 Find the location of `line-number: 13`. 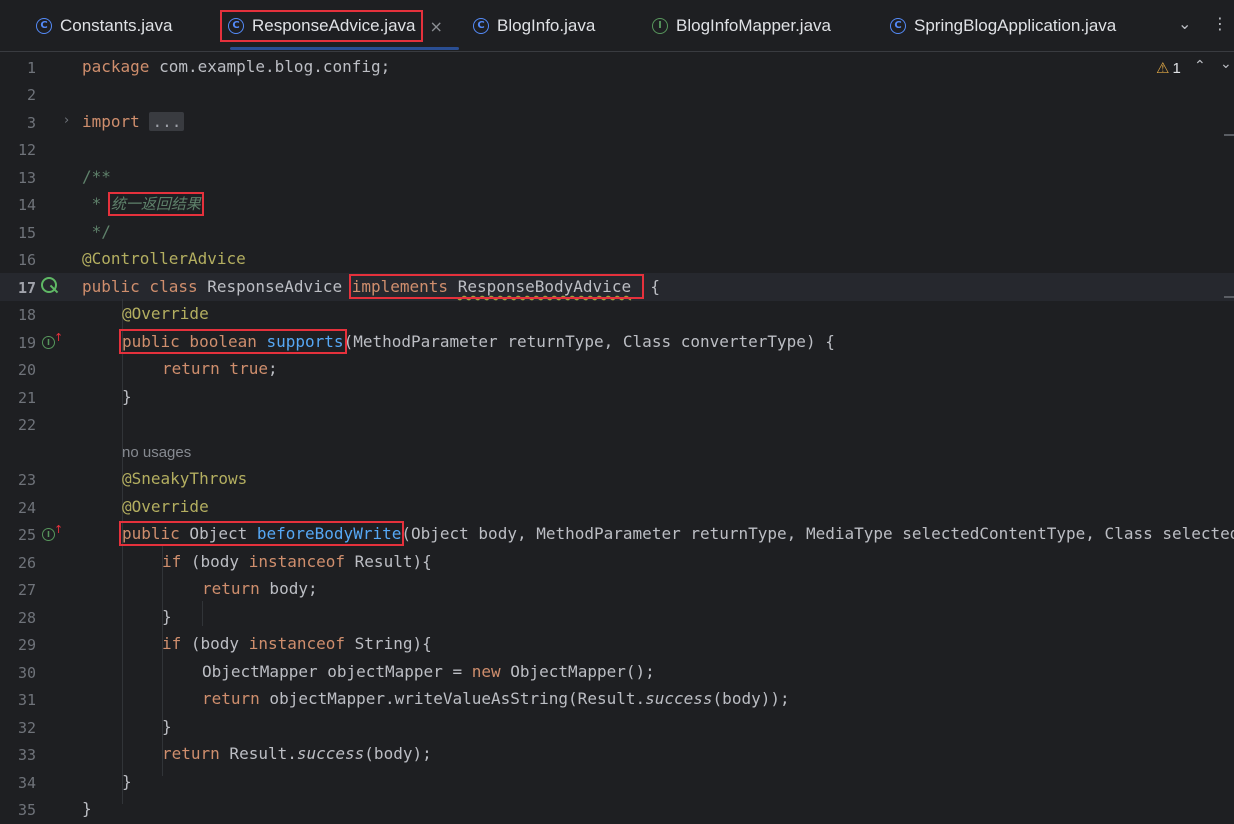

line-number: 13 is located at coordinates (26, 178).